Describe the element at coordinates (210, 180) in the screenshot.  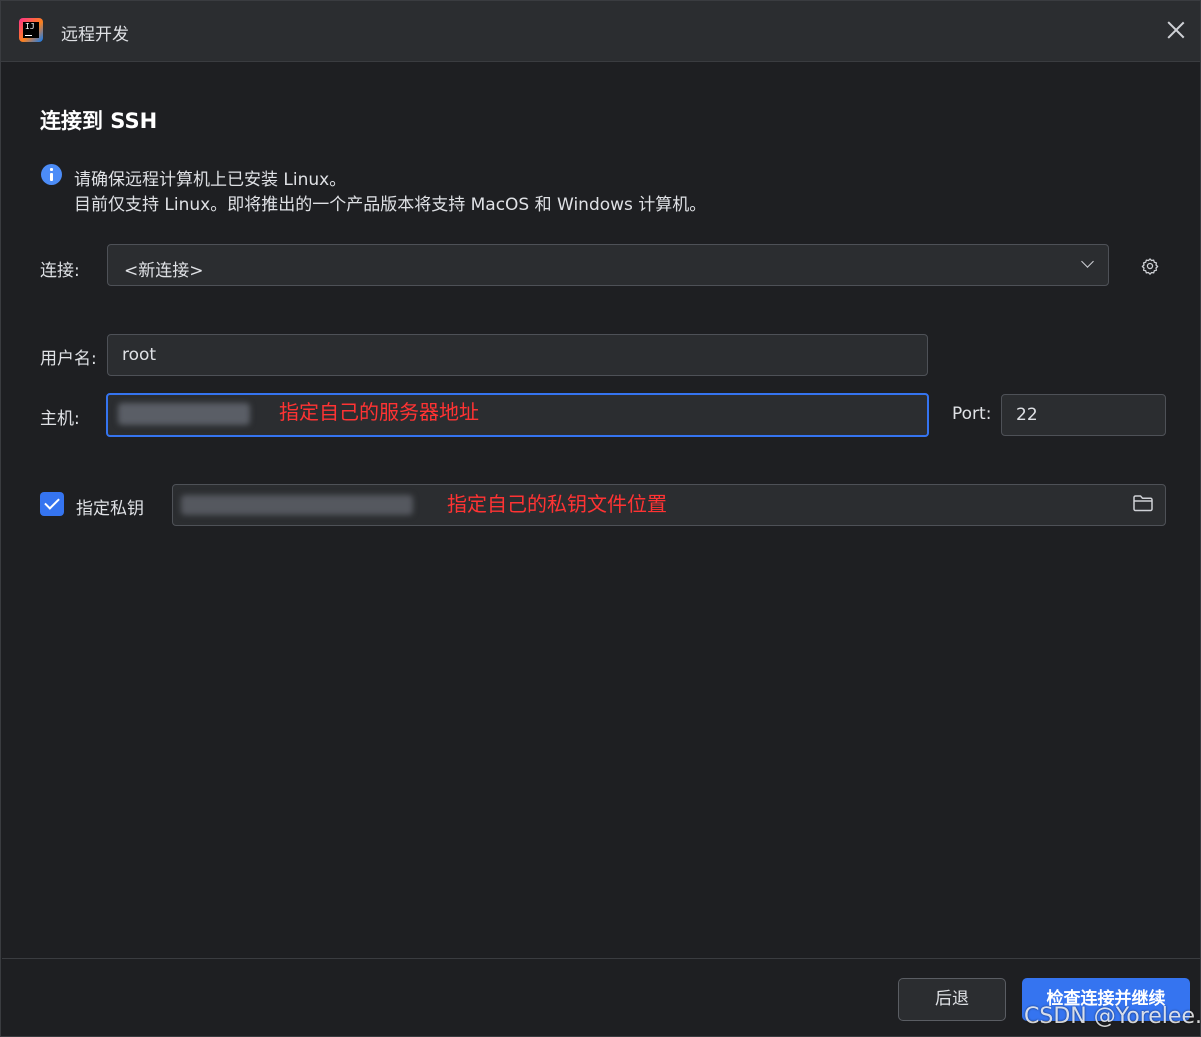
I see `info-line-1: 请确保远程计算机上已安装 Linux。` at that location.